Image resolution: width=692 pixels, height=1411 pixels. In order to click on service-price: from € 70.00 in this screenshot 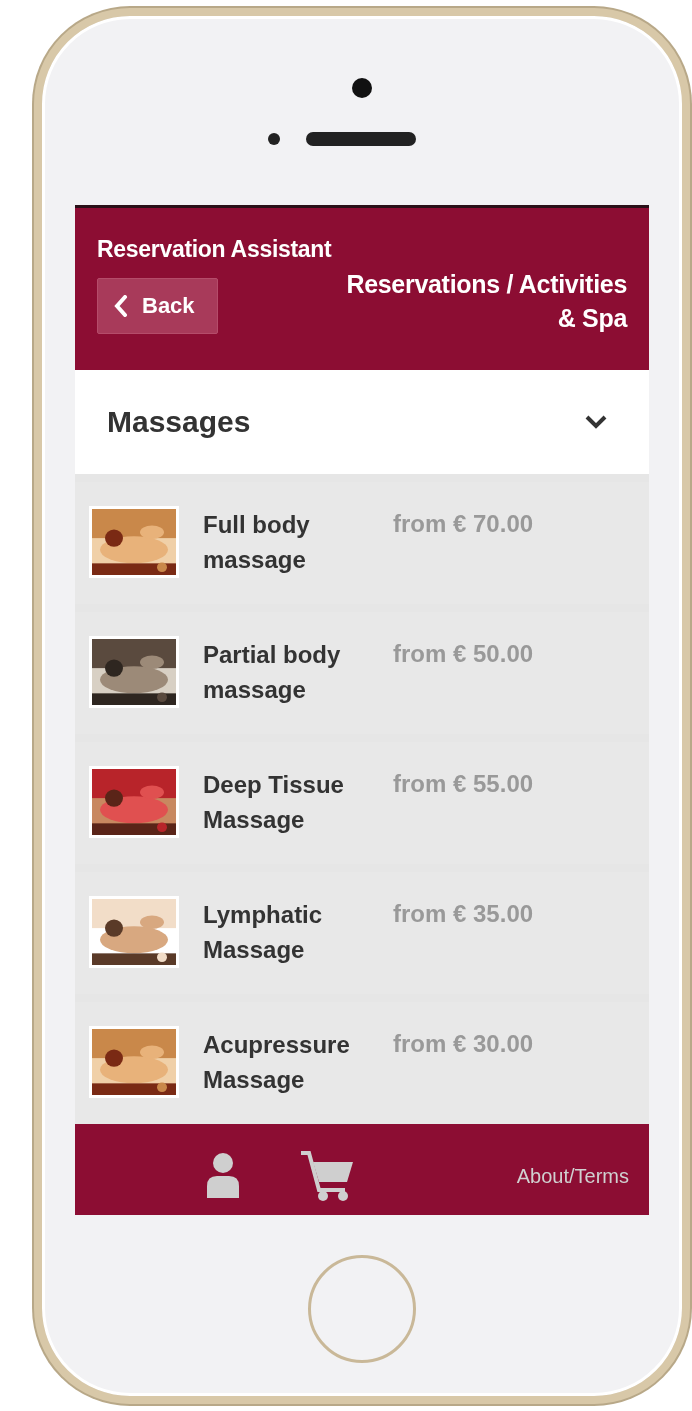, I will do `click(463, 524)`.